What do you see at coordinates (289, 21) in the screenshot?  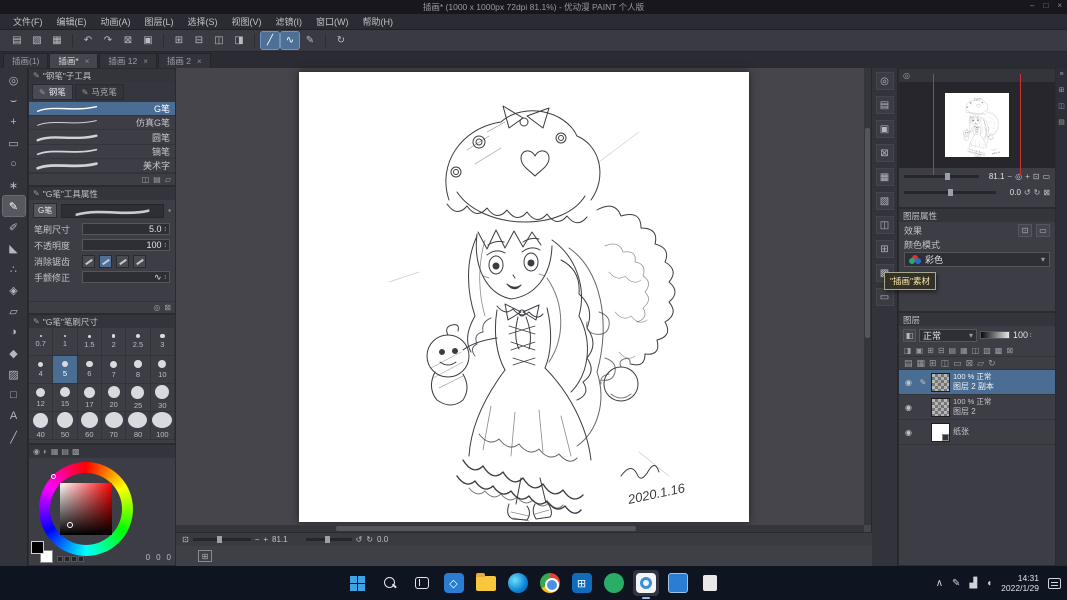 I see `menu-filter: 滤镜(I)` at bounding box center [289, 21].